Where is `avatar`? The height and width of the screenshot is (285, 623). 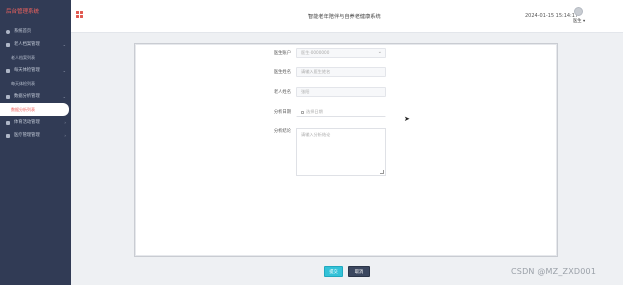 avatar is located at coordinates (578, 11).